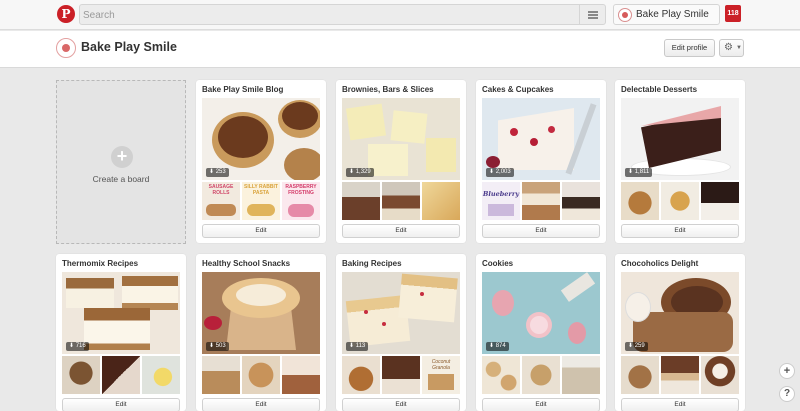 This screenshot has width=800, height=411. I want to click on board-cover-image: ⬇ 2,003, so click(541, 139).